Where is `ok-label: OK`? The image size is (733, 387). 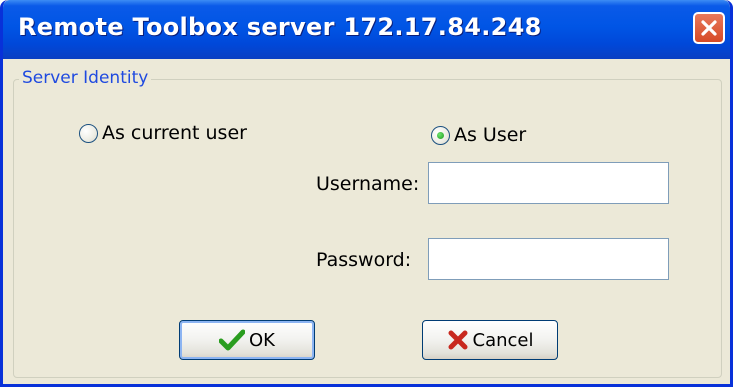 ok-label: OK is located at coordinates (262, 340).